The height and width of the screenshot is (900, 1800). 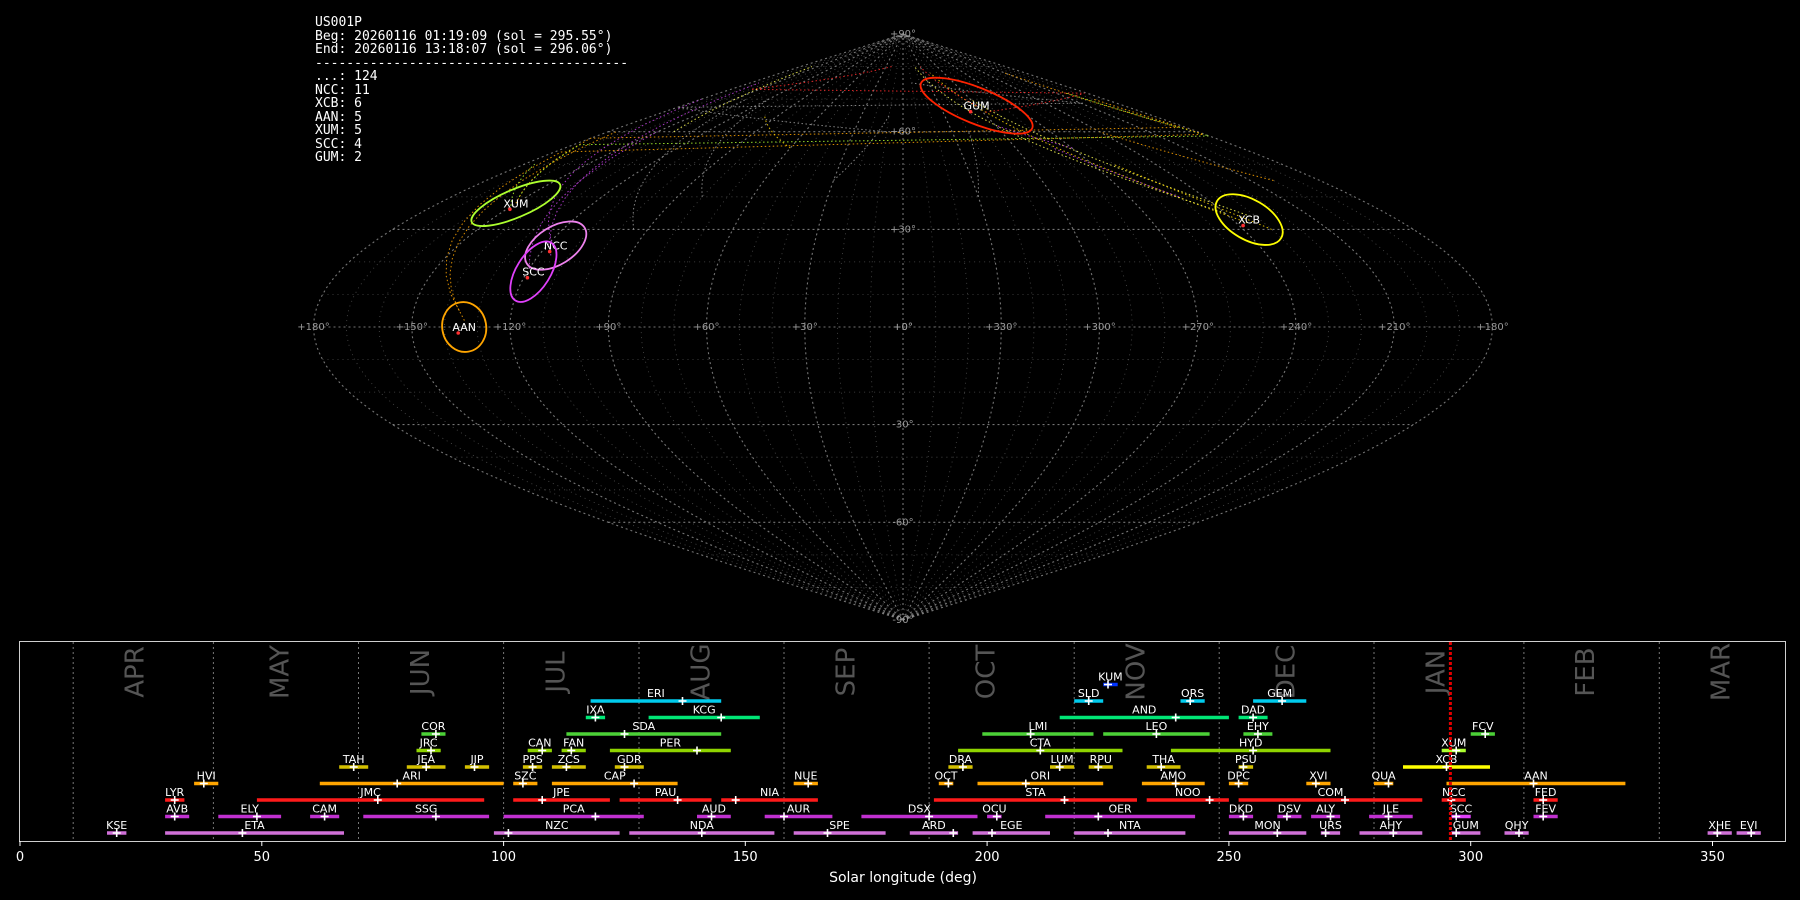 I want to click on x-axis: 0 50 100 150 200 250 300 350, so click(x=870, y=853).